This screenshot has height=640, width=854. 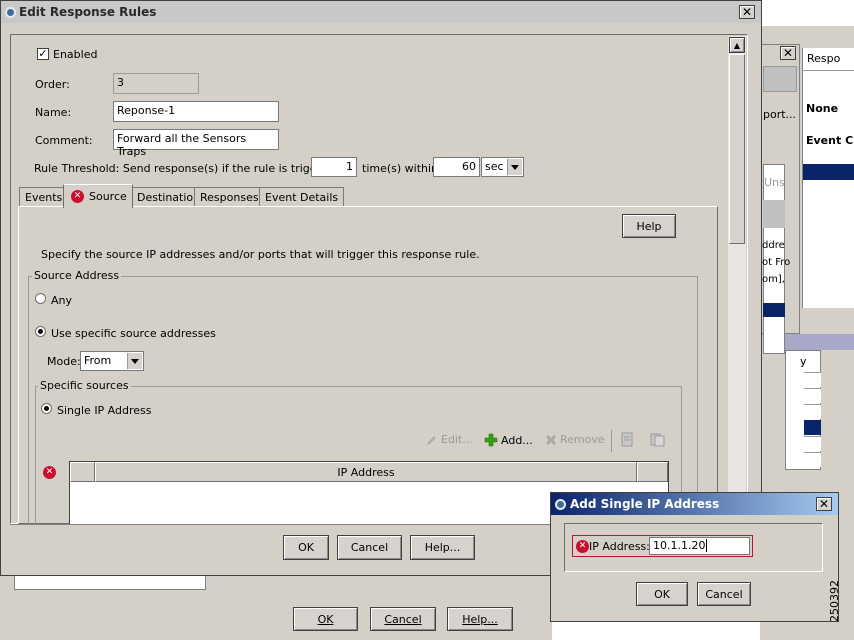 I want to click on background-cancel-label: Cancel, so click(x=403, y=619).